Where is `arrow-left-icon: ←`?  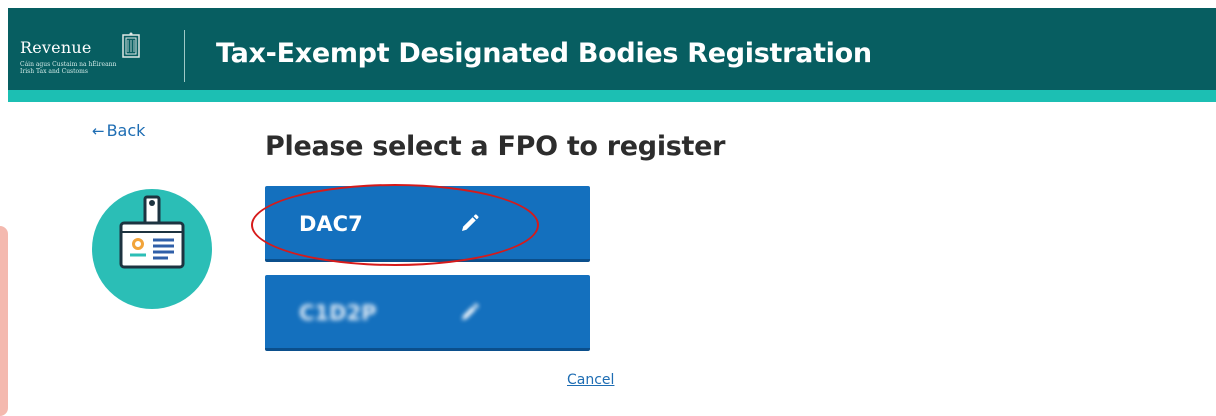
arrow-left-icon: ← is located at coordinates (98, 131).